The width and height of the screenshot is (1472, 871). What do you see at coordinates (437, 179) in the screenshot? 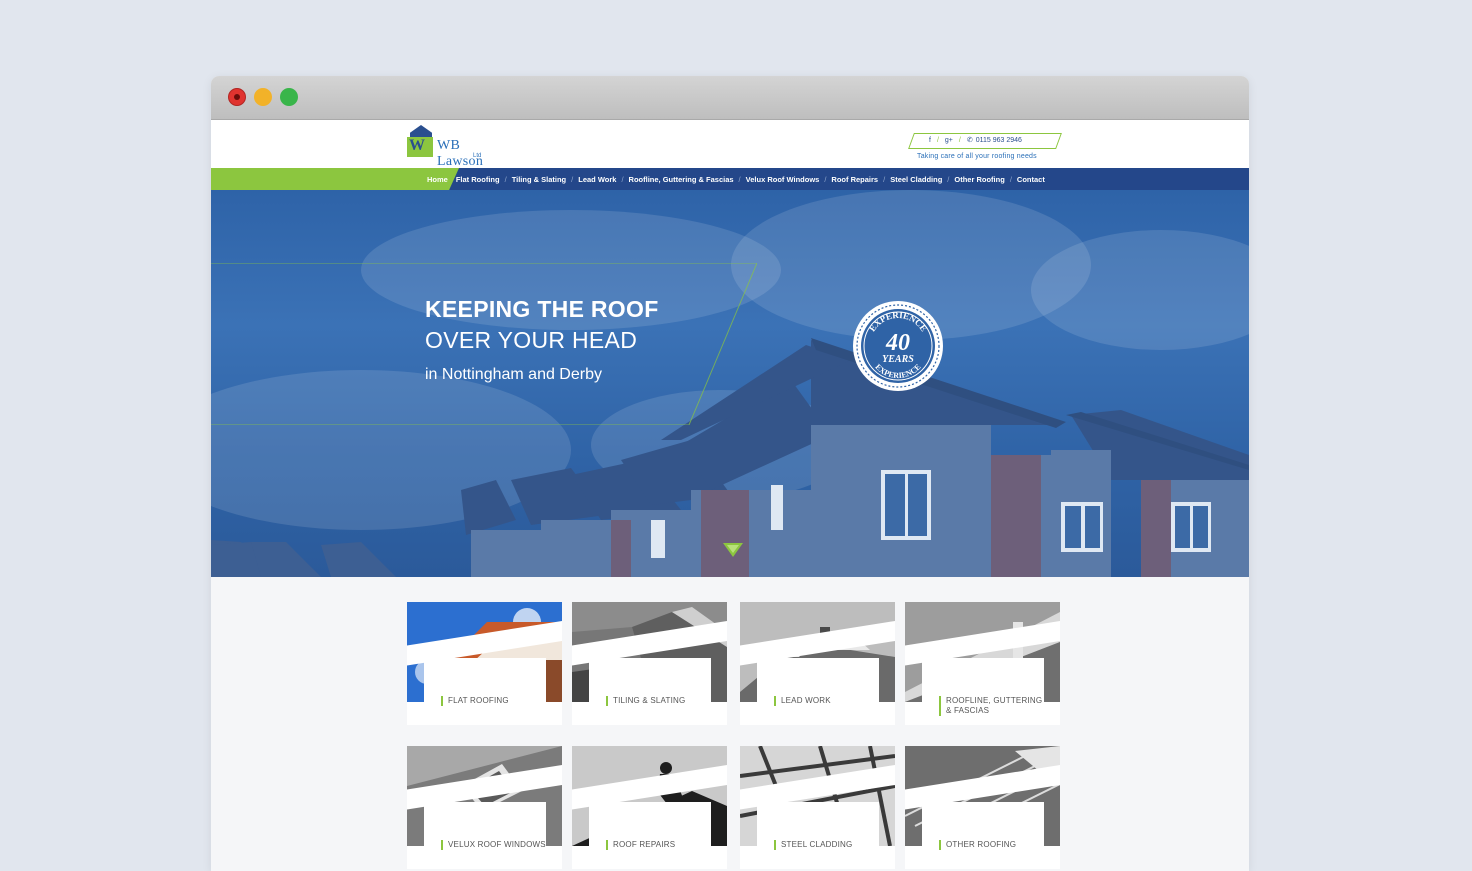
I see `nav-item-home: Home` at bounding box center [437, 179].